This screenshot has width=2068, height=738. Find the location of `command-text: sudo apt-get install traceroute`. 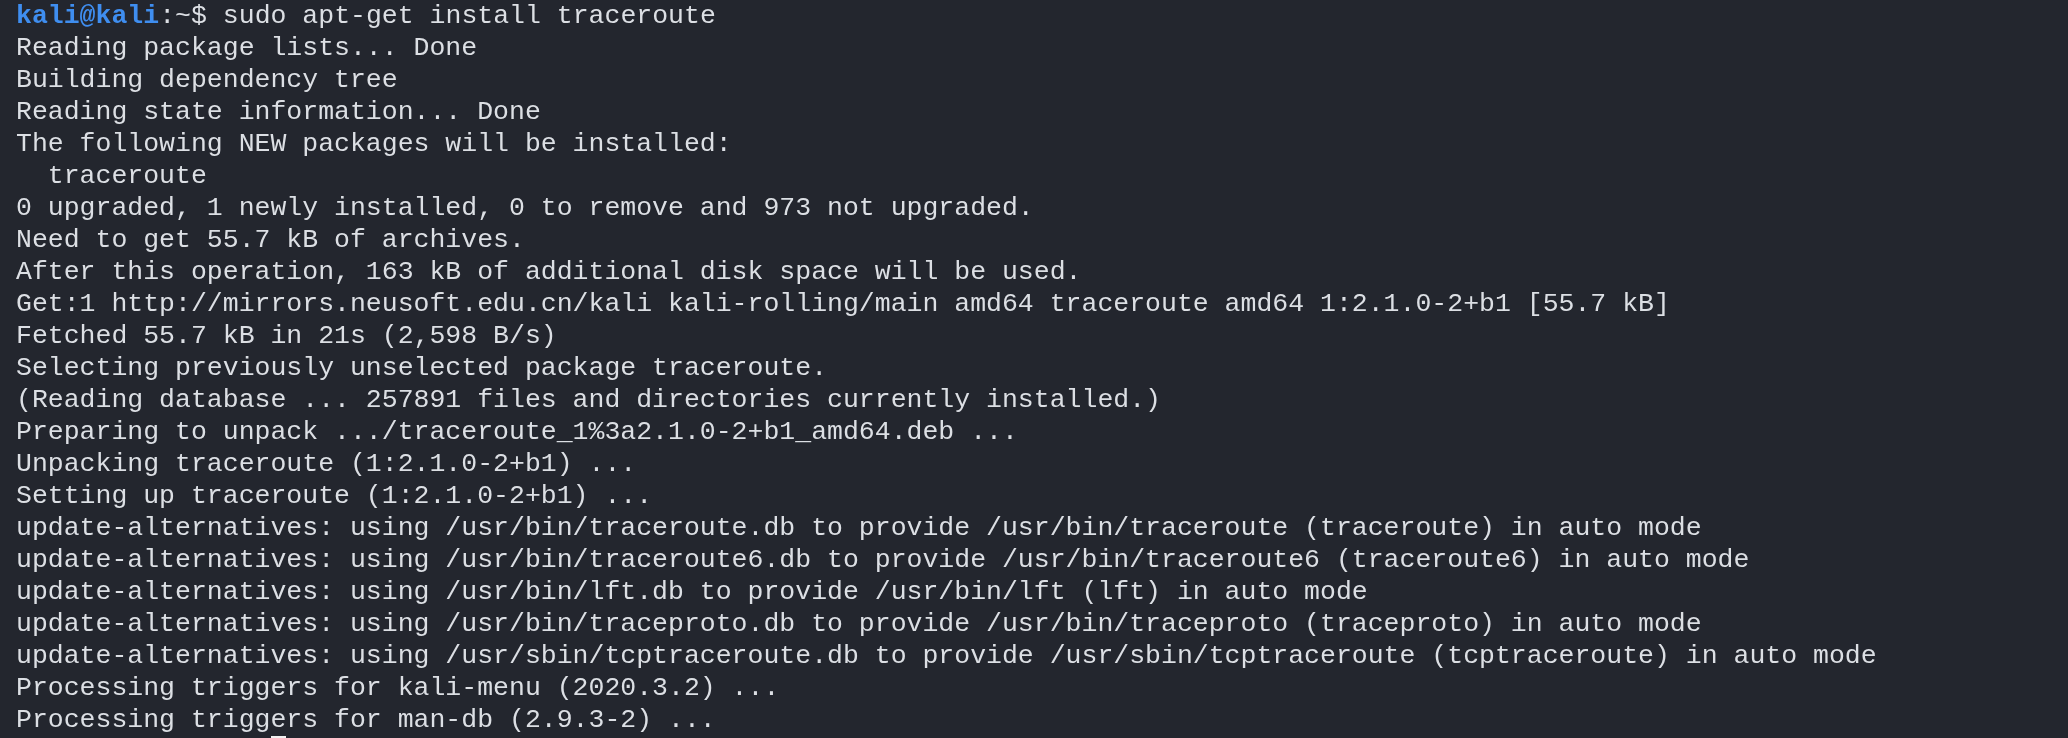

command-text: sudo apt-get install traceroute is located at coordinates (469, 16).